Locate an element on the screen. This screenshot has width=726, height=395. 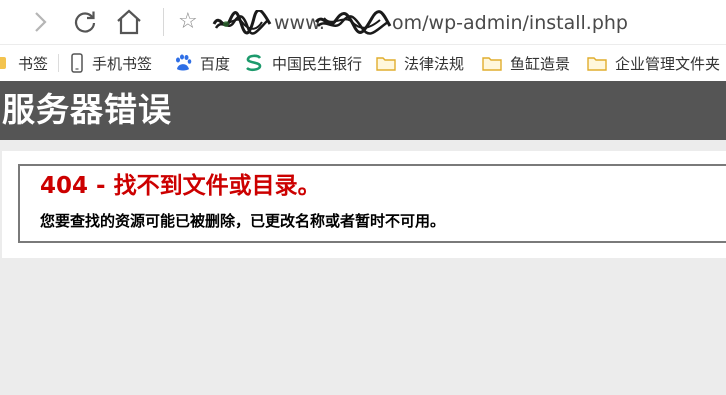
bookmark-item: 企业管理文件夹 is located at coordinates (653, 63).